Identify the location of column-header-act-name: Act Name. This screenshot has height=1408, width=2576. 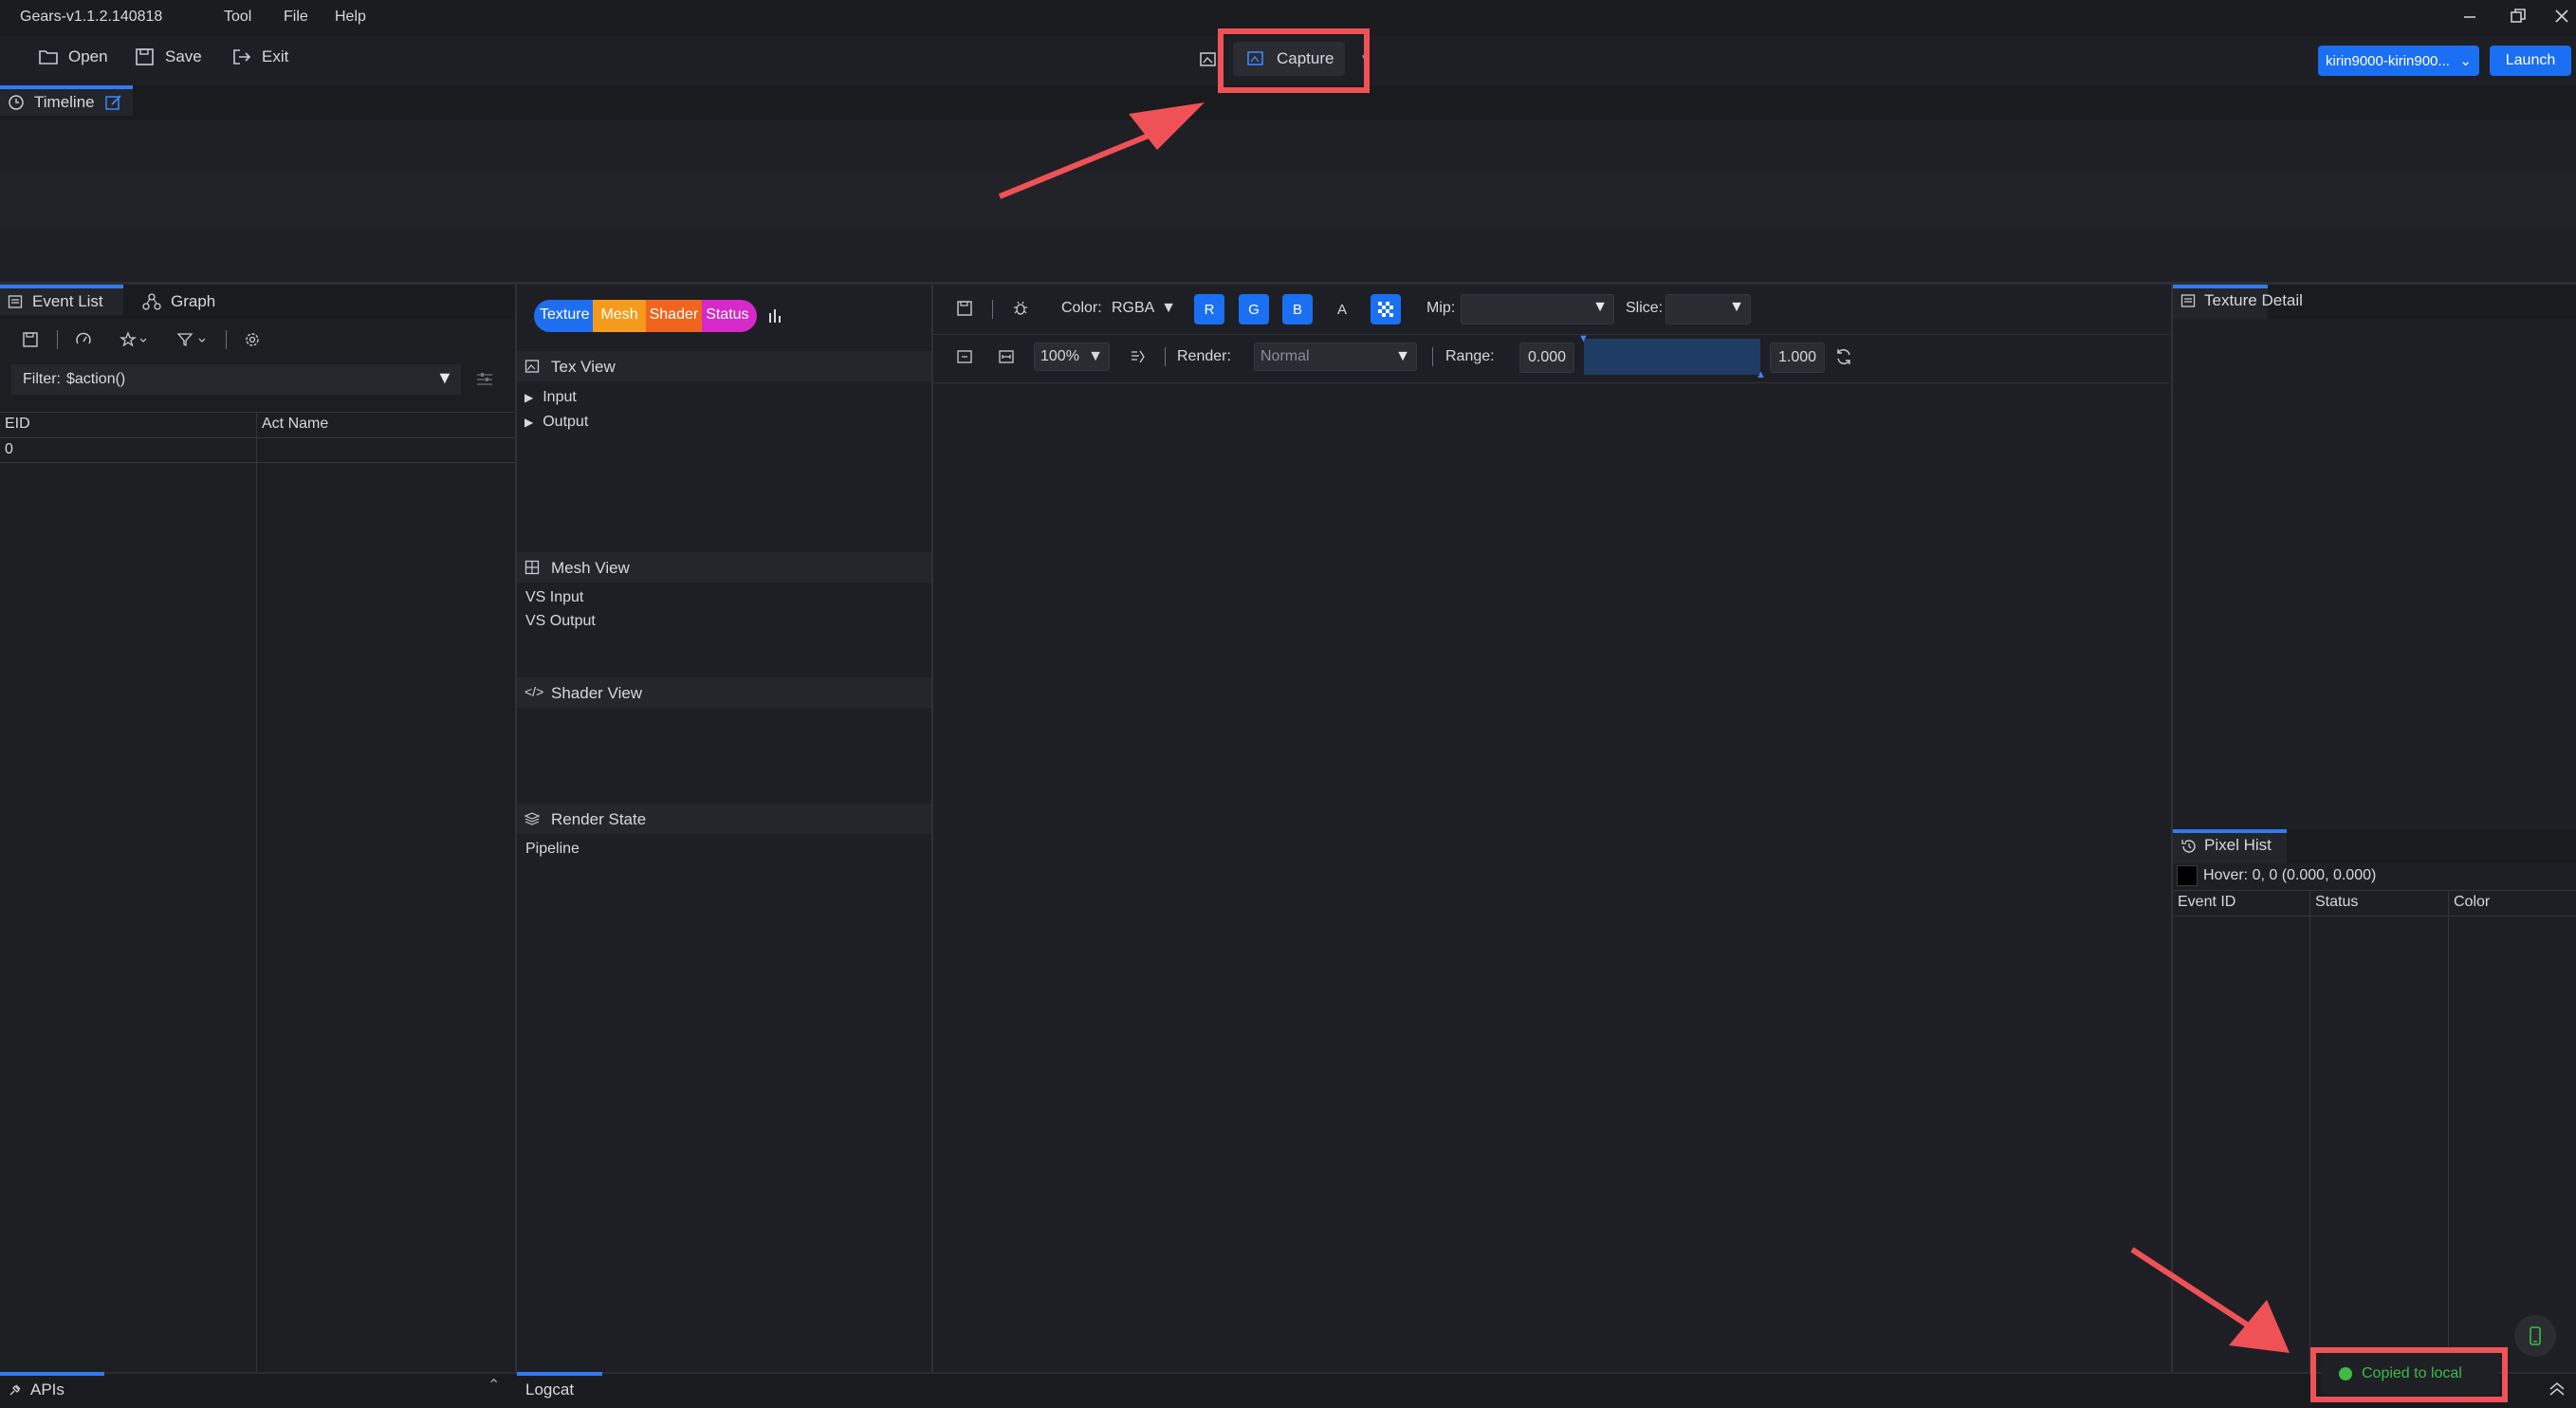
(295, 424).